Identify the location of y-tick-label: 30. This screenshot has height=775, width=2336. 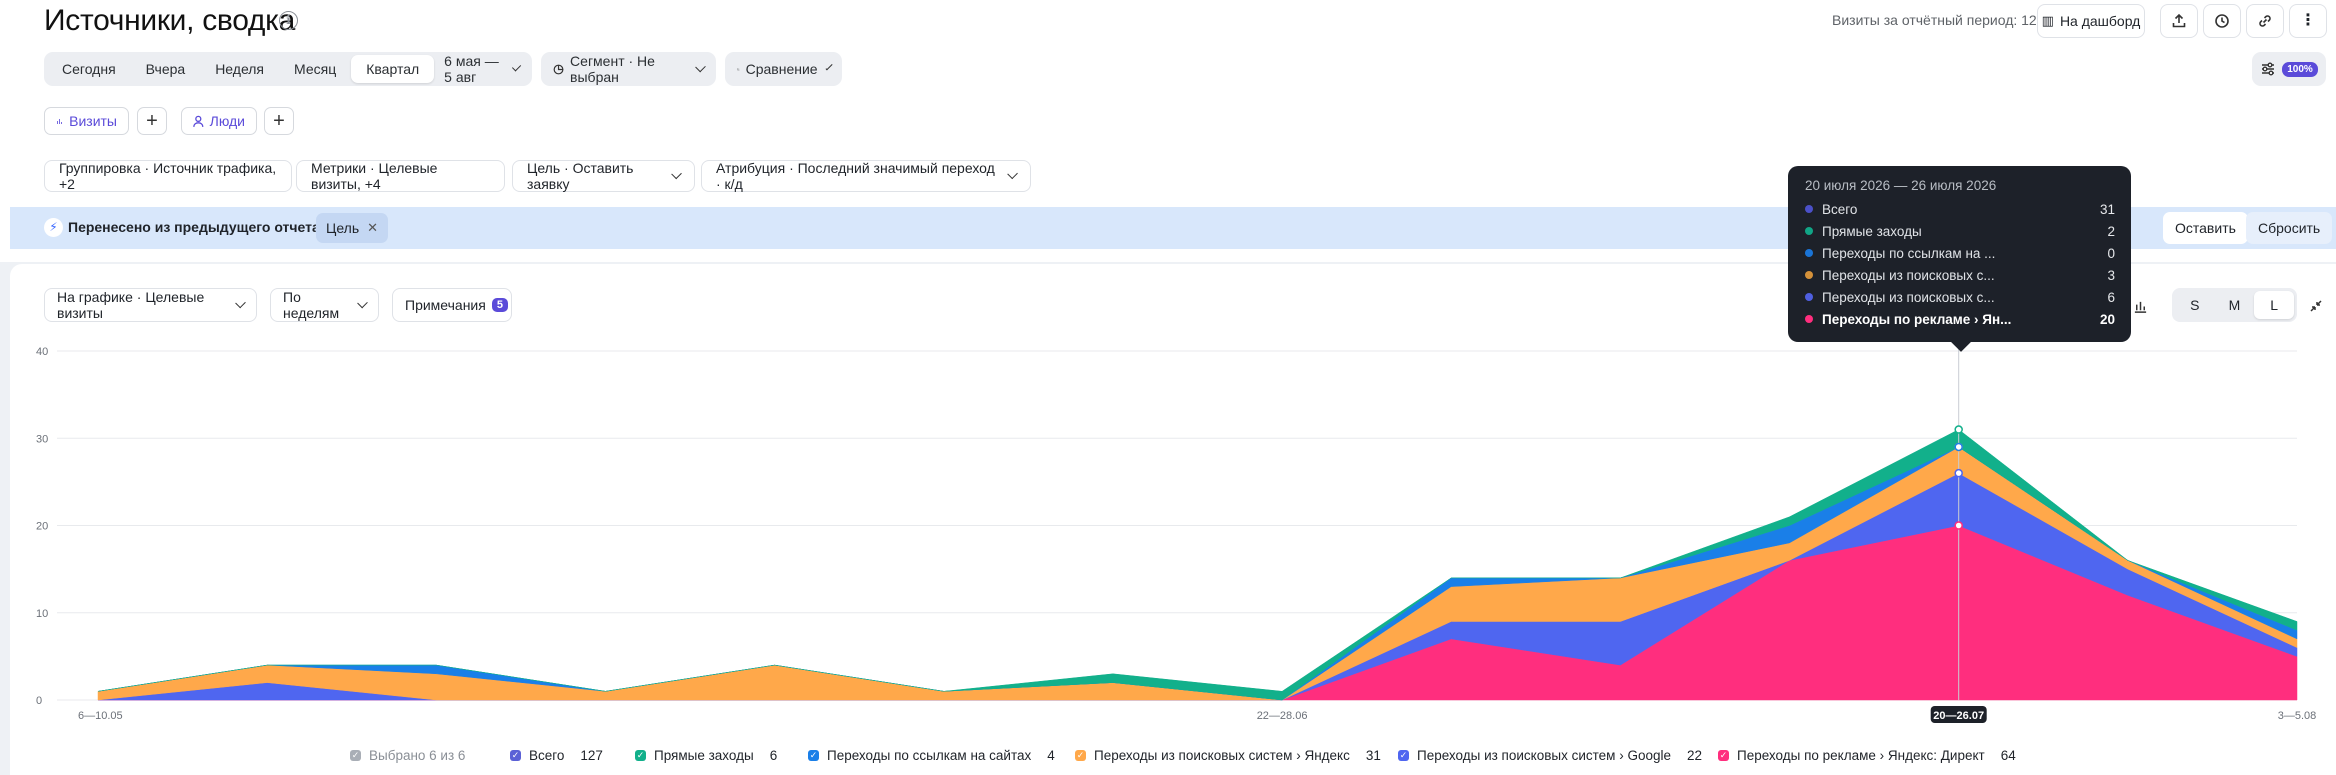
(42, 439).